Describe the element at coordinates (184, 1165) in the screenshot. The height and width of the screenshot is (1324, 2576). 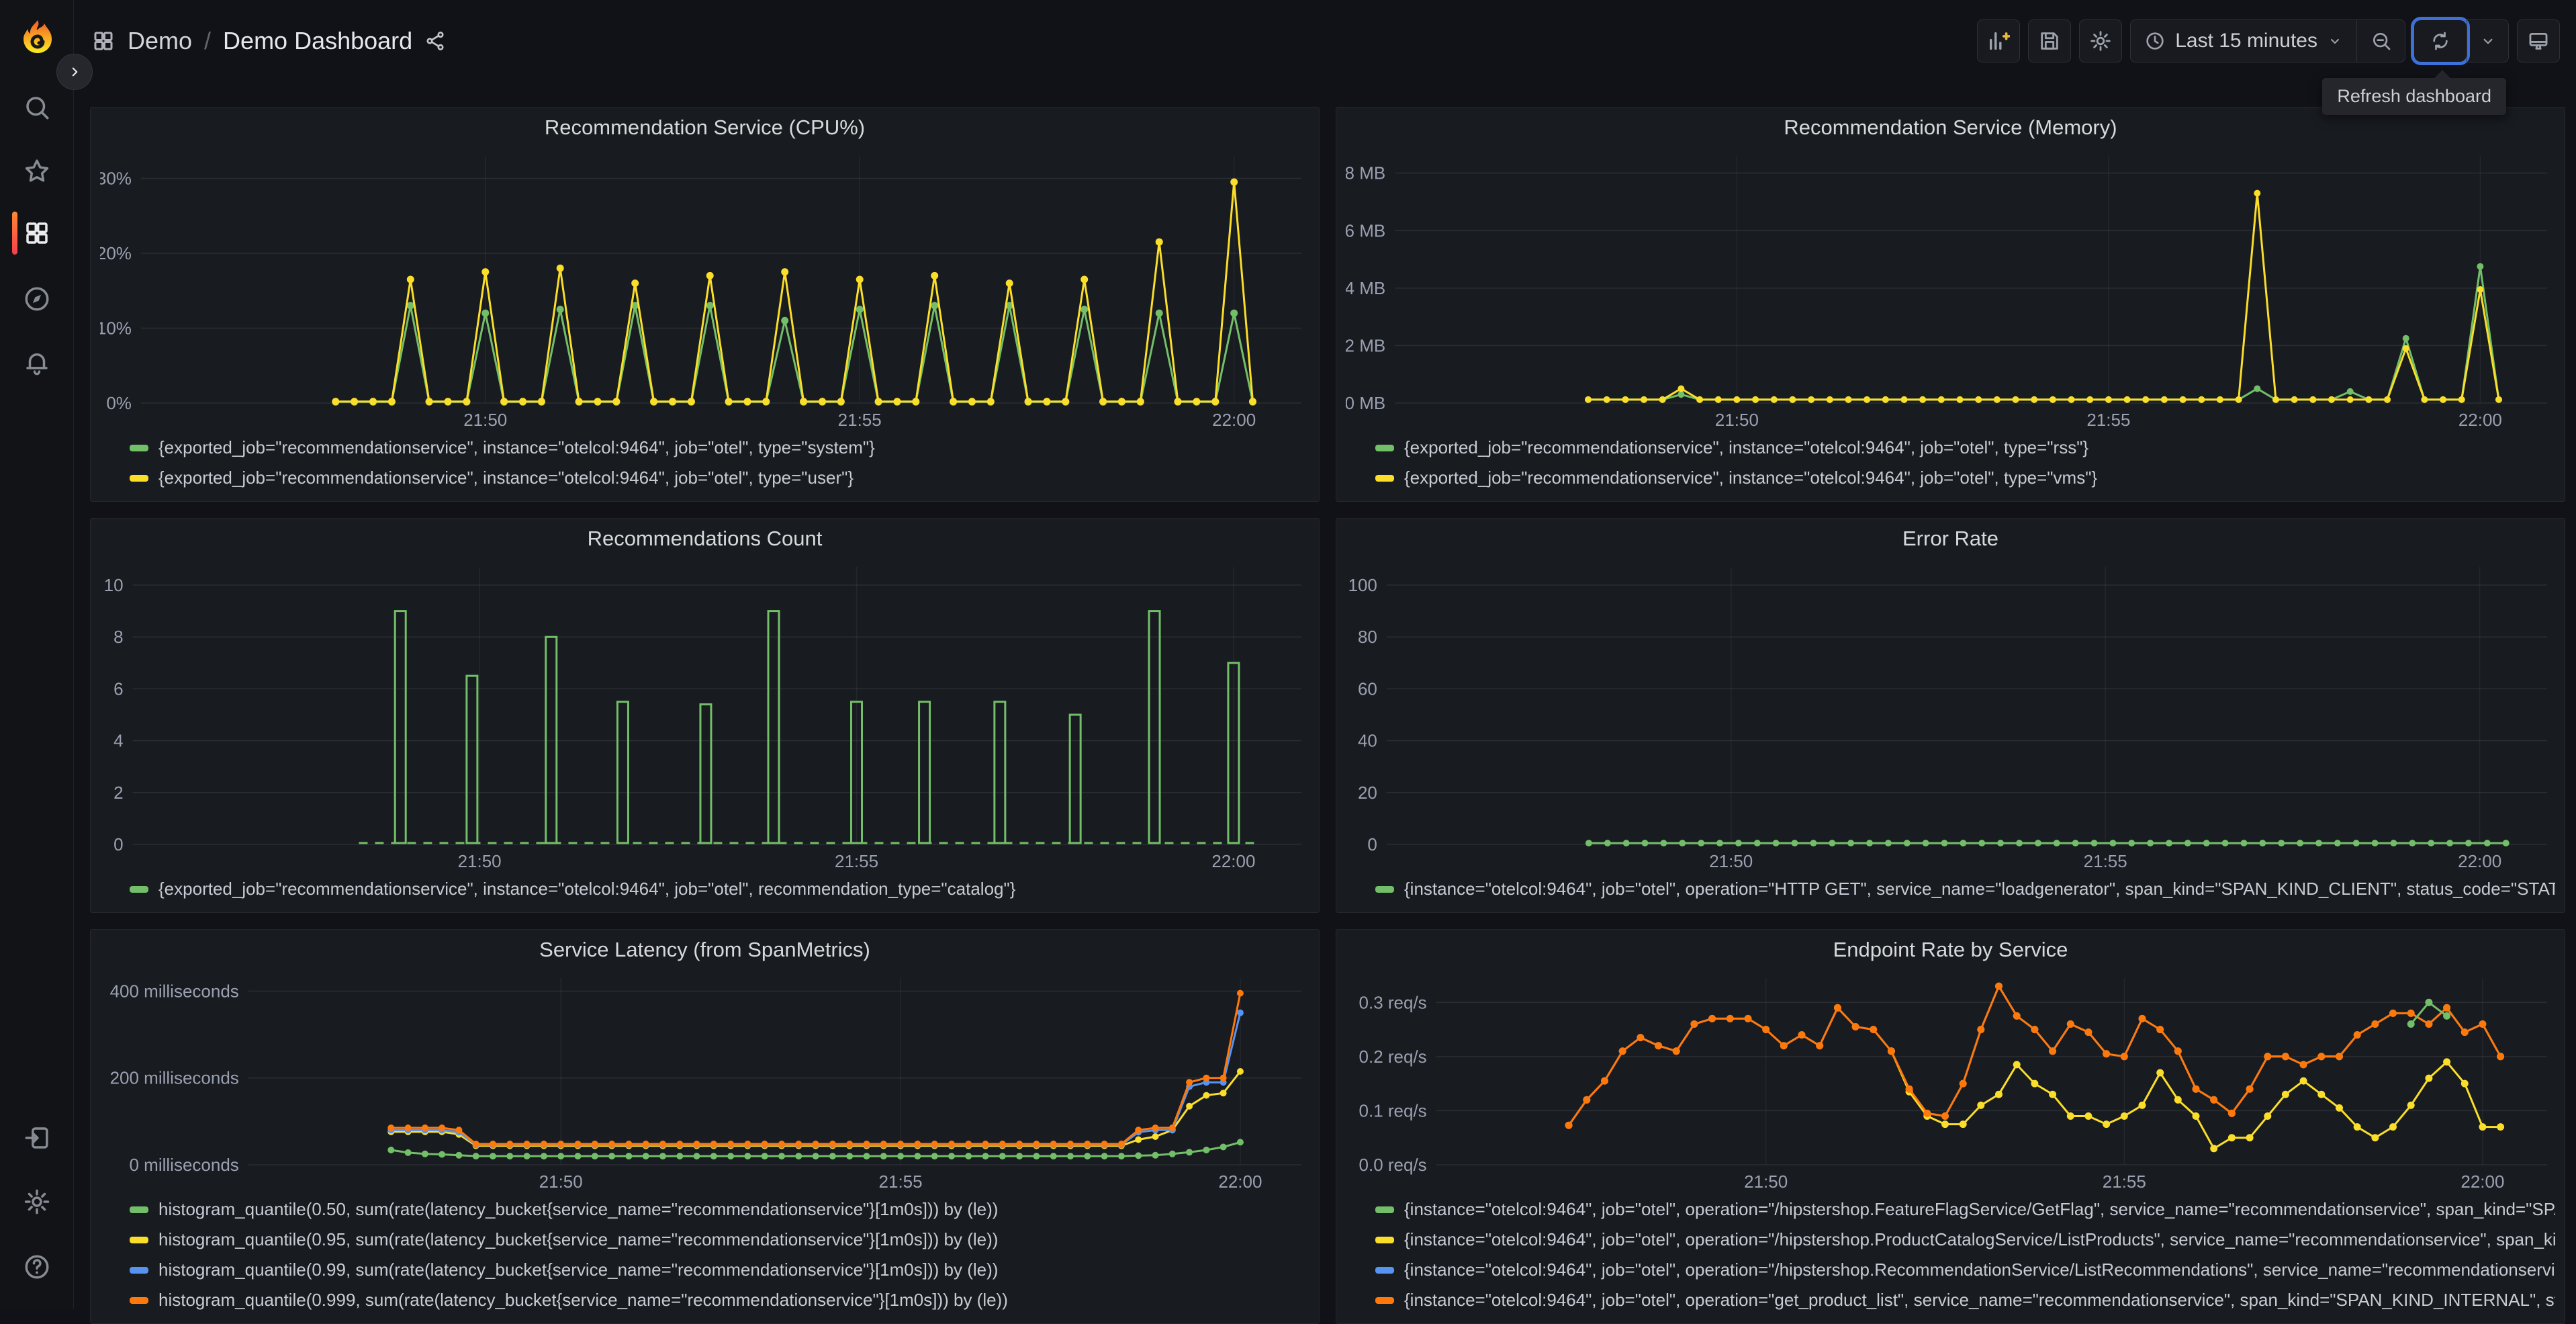
I see `svg-text: 0 milliseconds` at that location.